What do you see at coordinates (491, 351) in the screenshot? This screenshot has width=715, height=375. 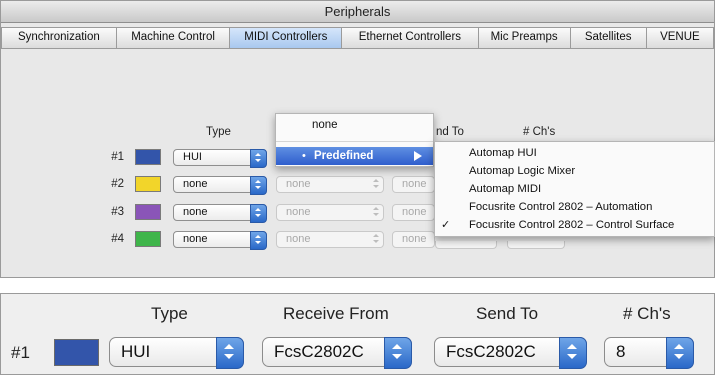 I see `send-value: FcsC2802C` at bounding box center [491, 351].